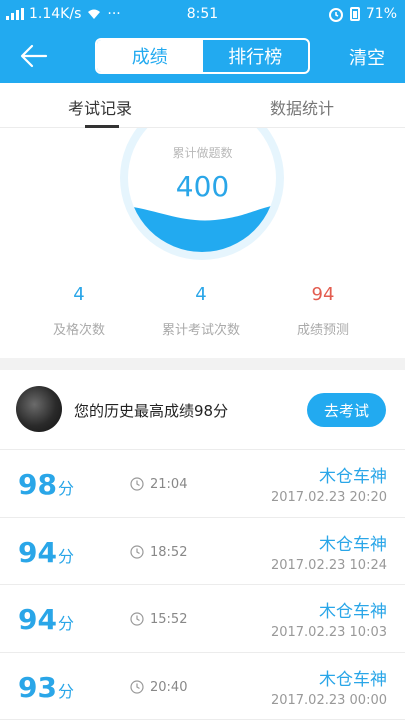 This screenshot has width=405, height=720. What do you see at coordinates (346, 410) in the screenshot?
I see `take-exam-button: 去考试` at bounding box center [346, 410].